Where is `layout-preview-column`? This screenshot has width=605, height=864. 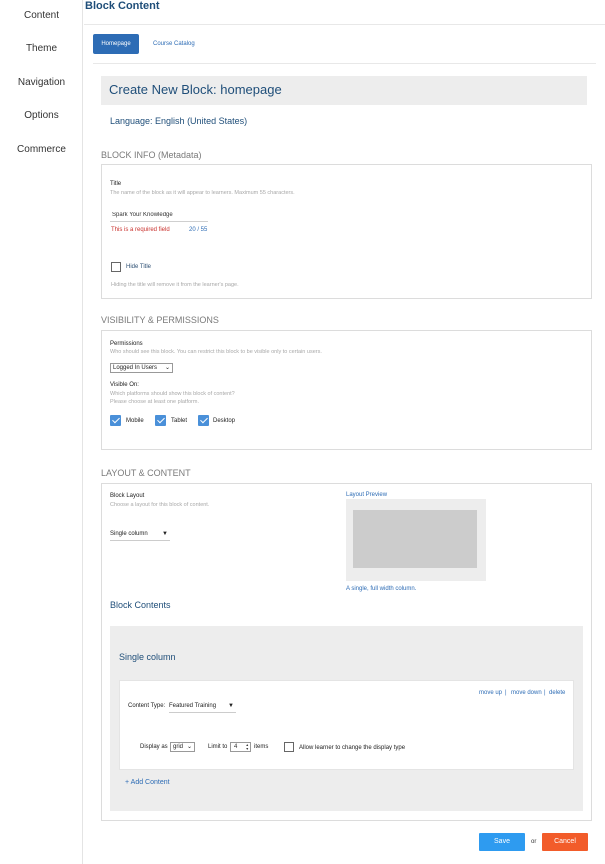
layout-preview-column is located at coordinates (415, 539).